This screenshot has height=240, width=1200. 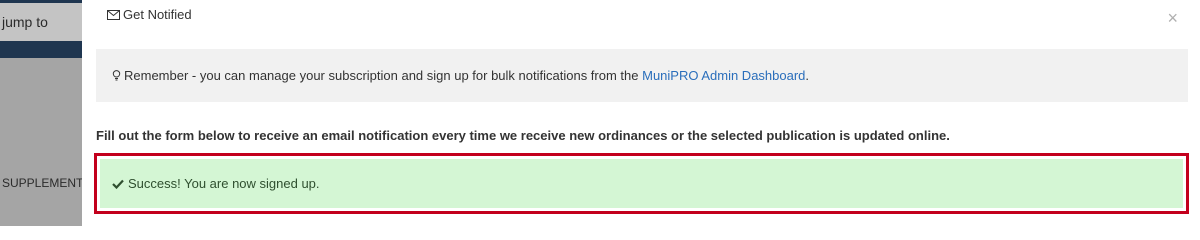 I want to click on modal-title-text: Get Notified, so click(x=157, y=14).